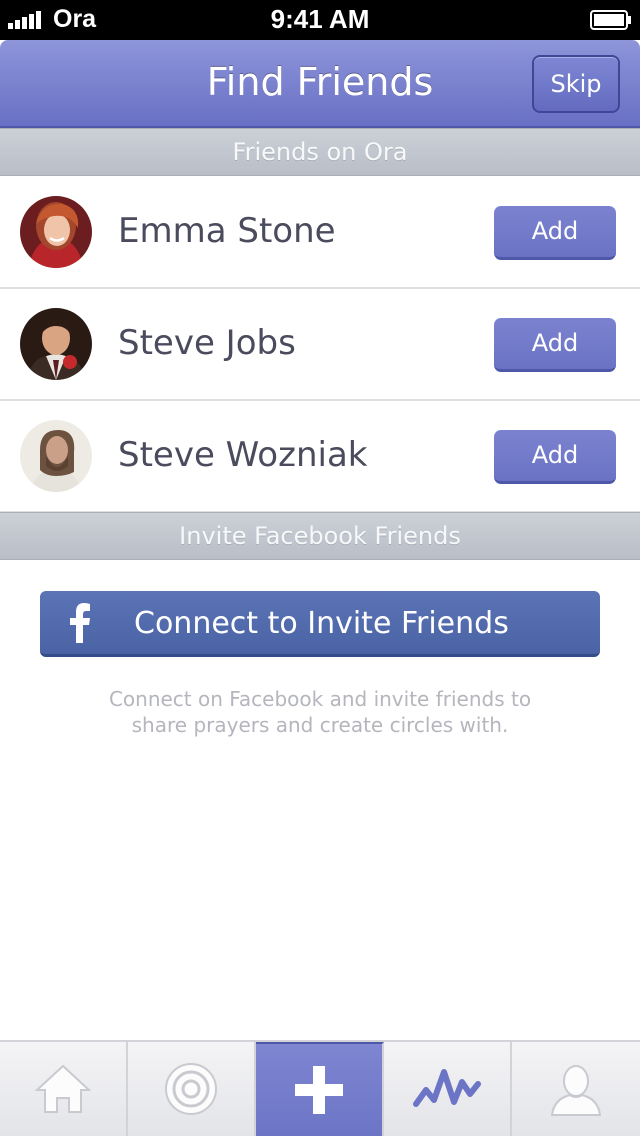  I want to click on tab-home, so click(64, 1089).